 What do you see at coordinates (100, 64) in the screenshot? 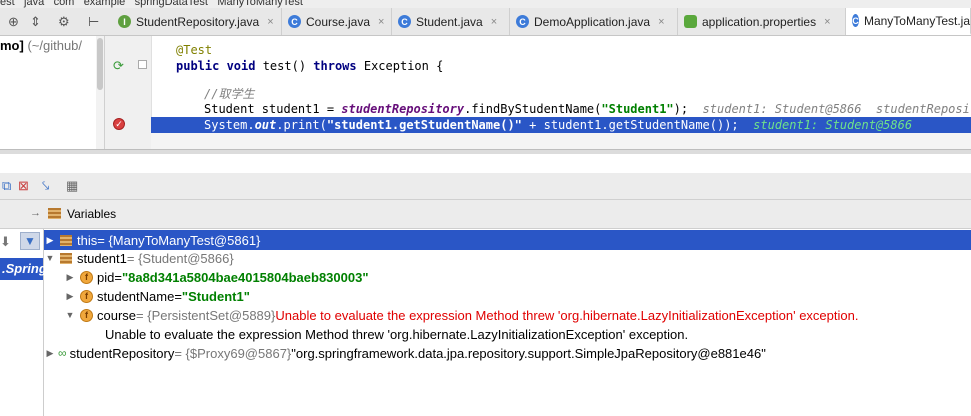
I see `scrollbar-thumb` at bounding box center [100, 64].